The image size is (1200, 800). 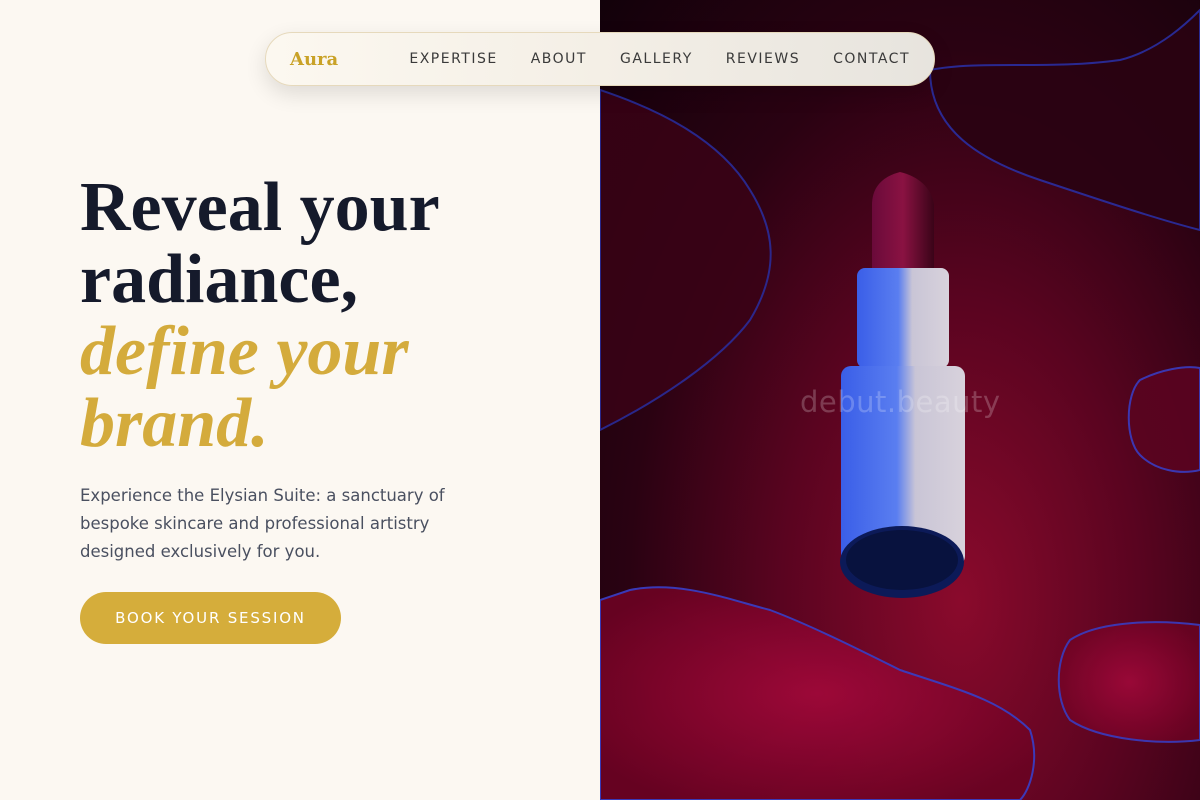 I want to click on headline-line-1: Reveal your, so click(x=260, y=207).